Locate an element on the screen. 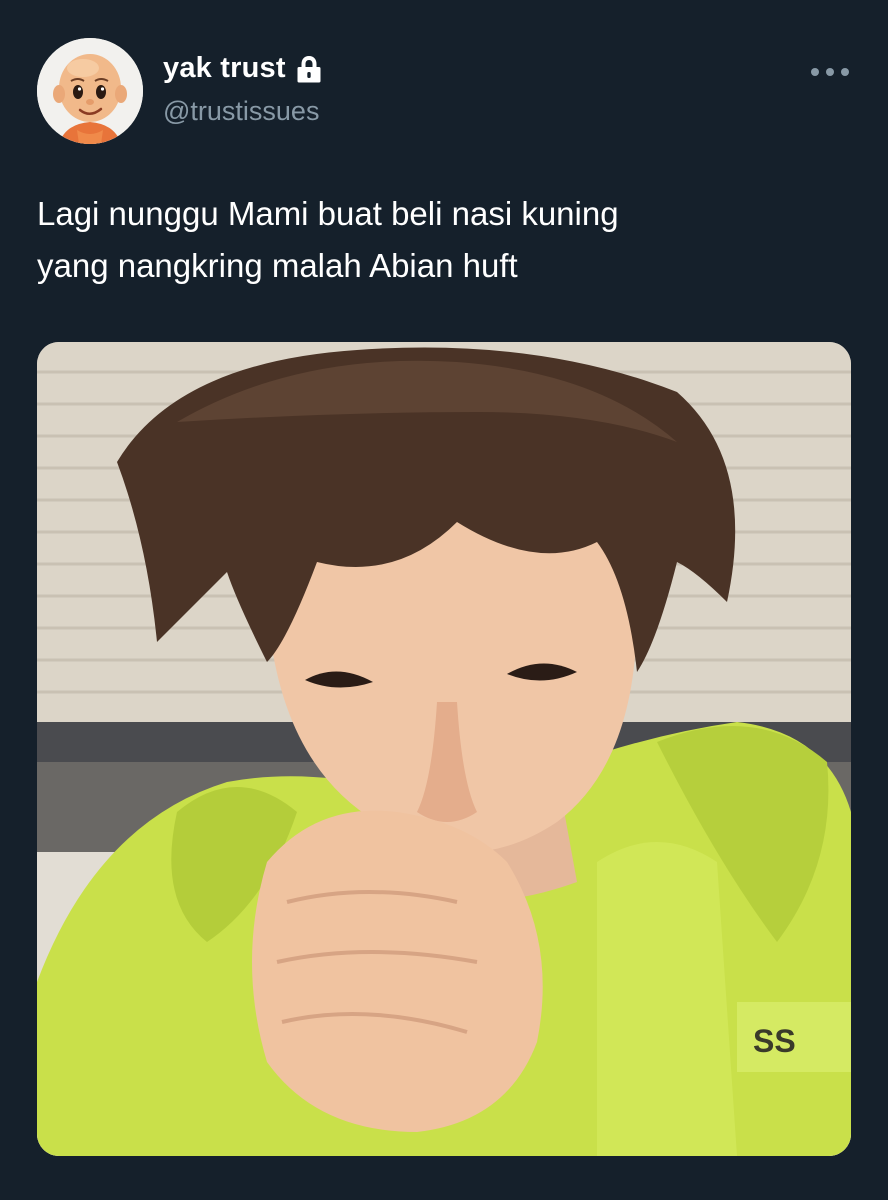 The height and width of the screenshot is (1200, 888). avatar-image is located at coordinates (90, 91).